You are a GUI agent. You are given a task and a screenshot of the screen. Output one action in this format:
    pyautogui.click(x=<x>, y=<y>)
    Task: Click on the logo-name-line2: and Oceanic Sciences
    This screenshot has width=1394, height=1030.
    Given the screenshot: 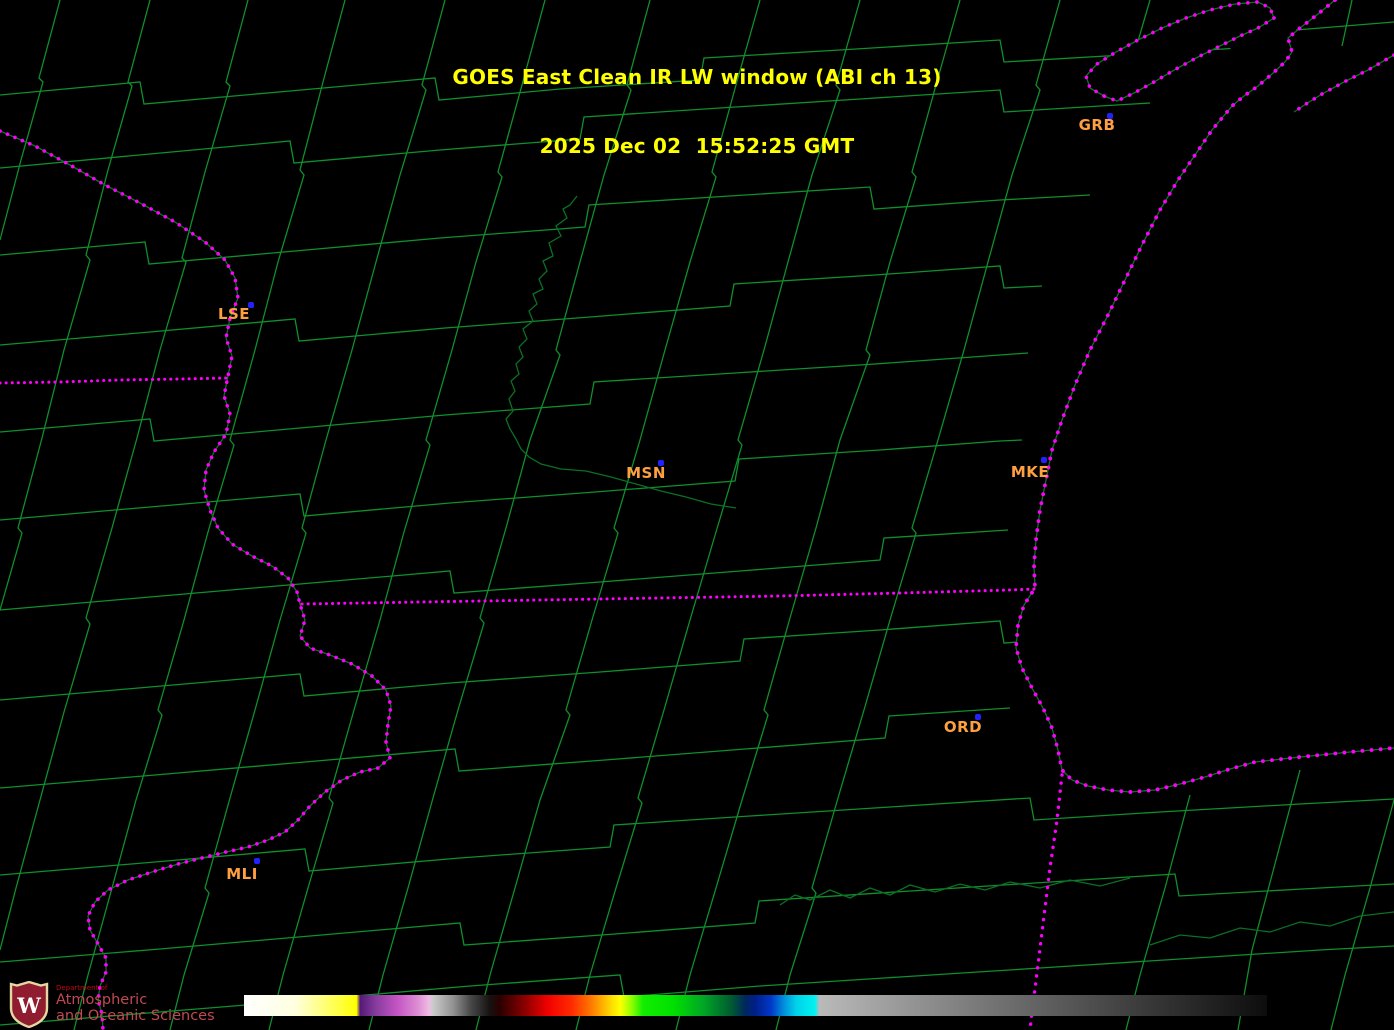 What is the action you would take?
    pyautogui.click(x=135, y=1015)
    